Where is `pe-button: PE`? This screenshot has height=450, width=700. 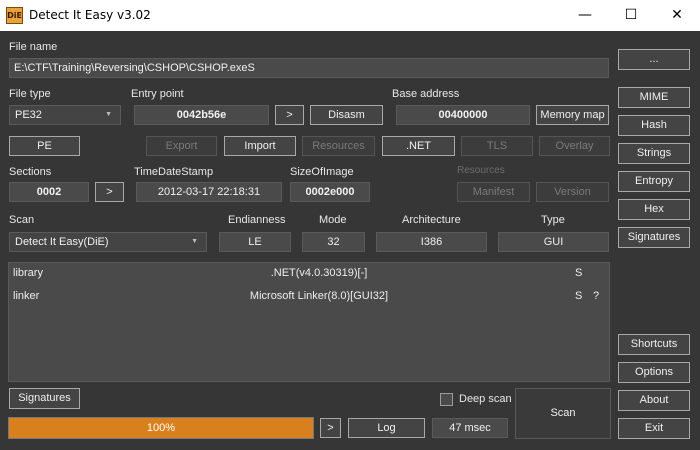
pe-button: PE is located at coordinates (44, 146).